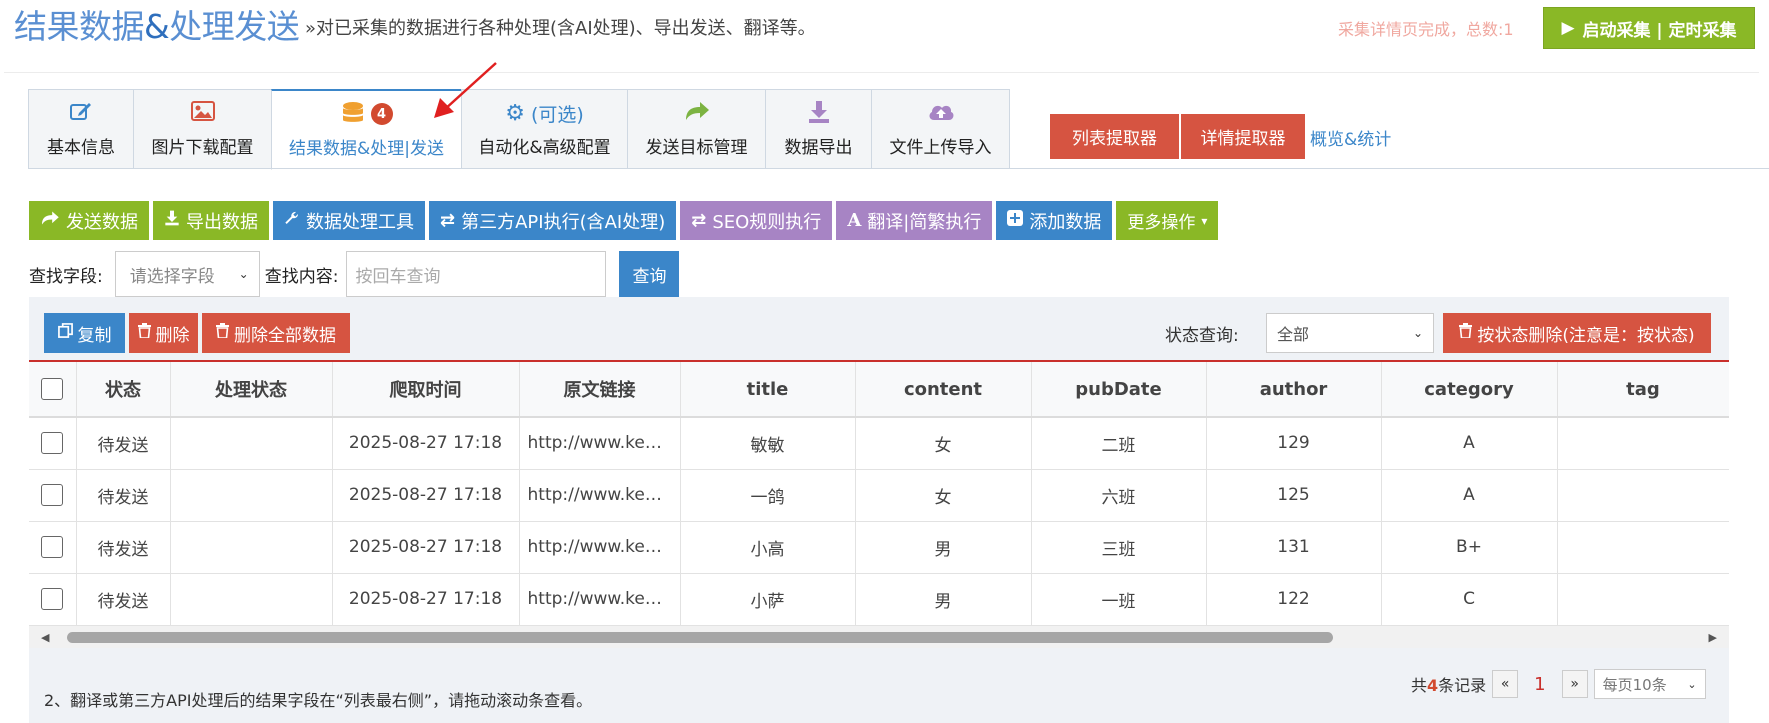 The width and height of the screenshot is (1769, 723). Describe the element at coordinates (1649, 28) in the screenshot. I see `start-crawl-button: ▶ 启动采集 | 定时采集` at that location.